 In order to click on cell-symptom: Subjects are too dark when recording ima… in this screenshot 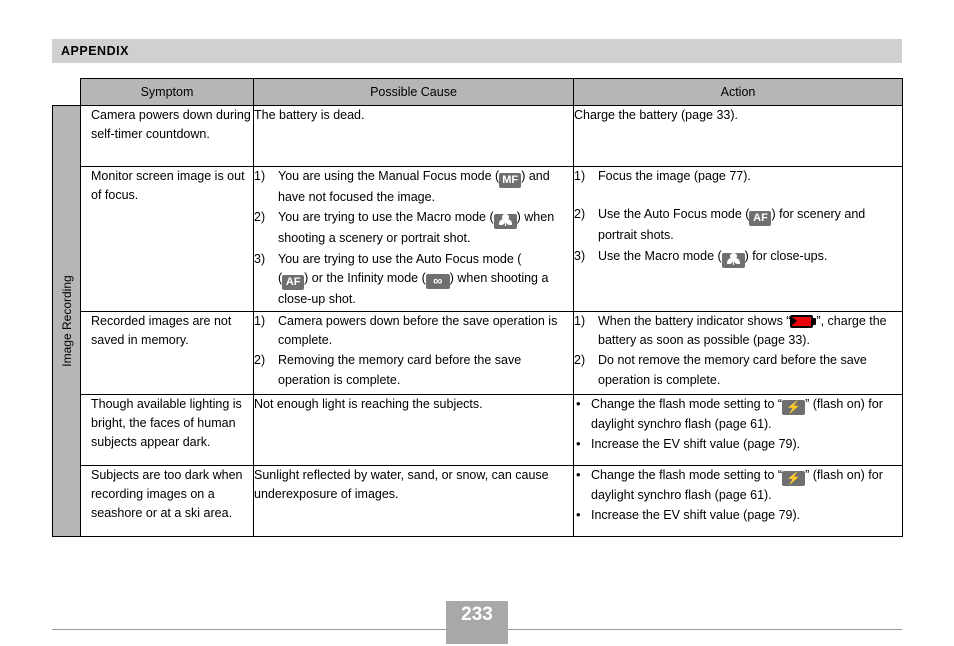, I will do `click(167, 500)`.